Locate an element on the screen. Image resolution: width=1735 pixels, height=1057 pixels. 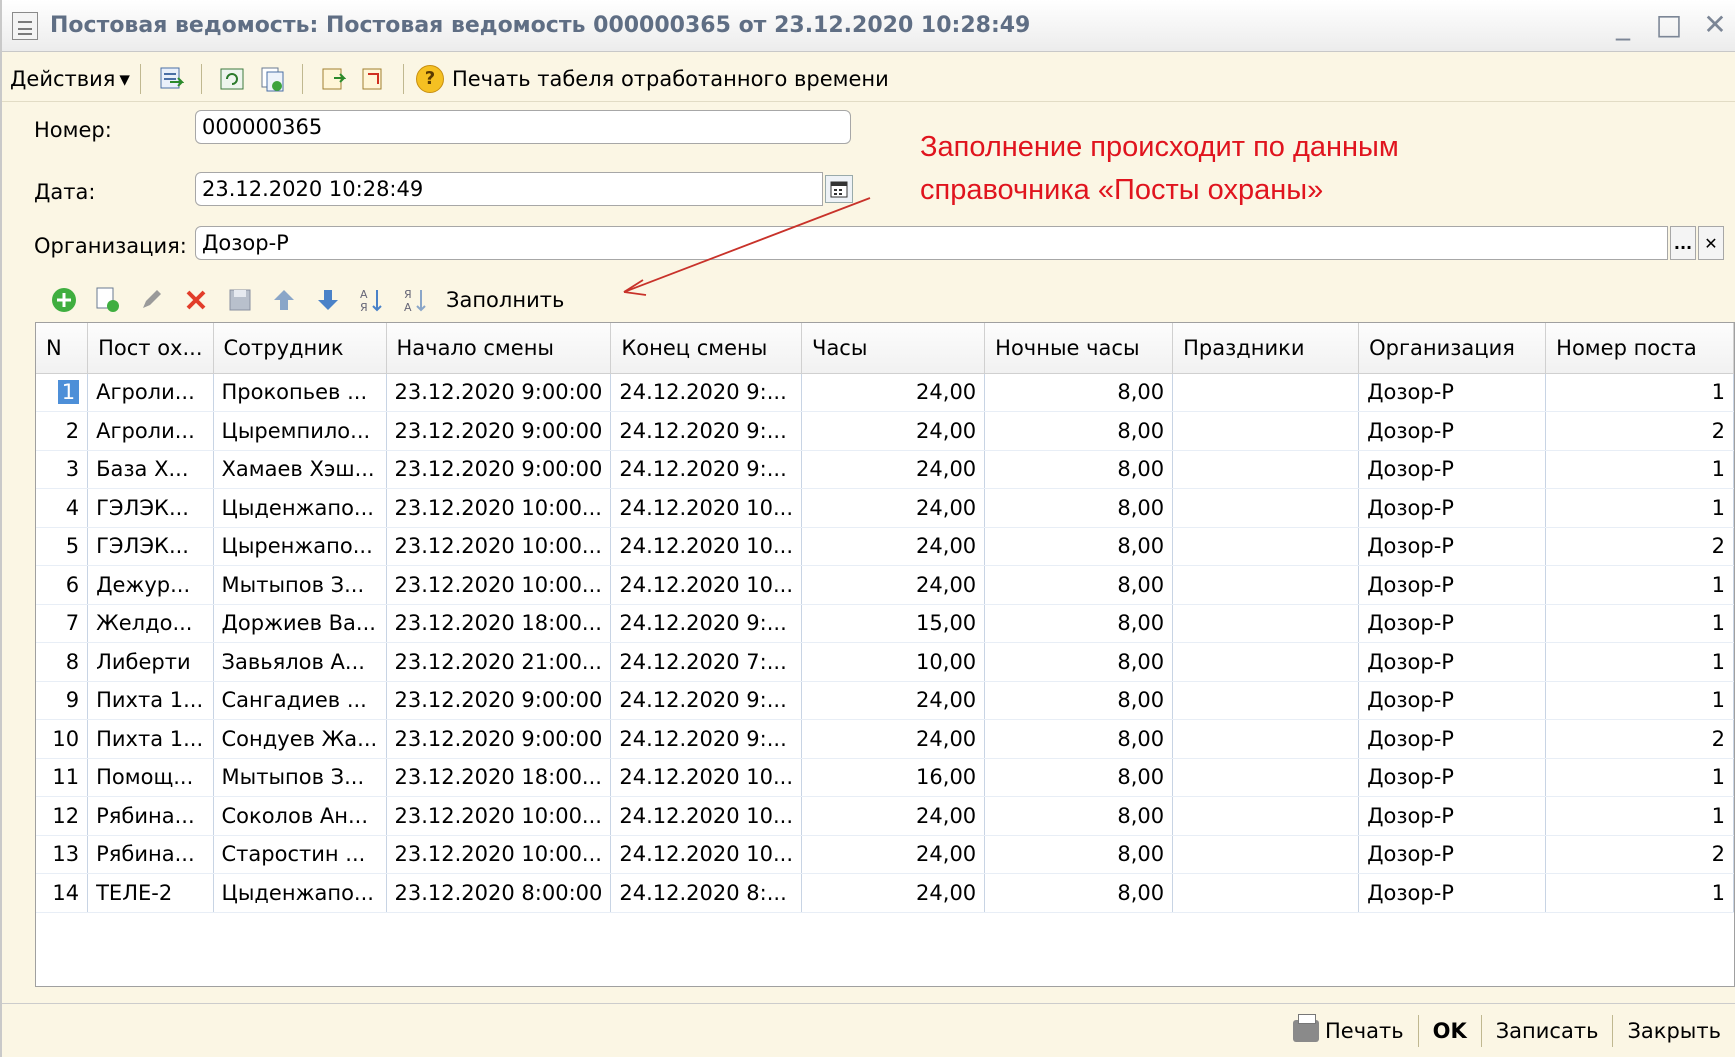
minimize-button: _ is located at coordinates (1623, 25).